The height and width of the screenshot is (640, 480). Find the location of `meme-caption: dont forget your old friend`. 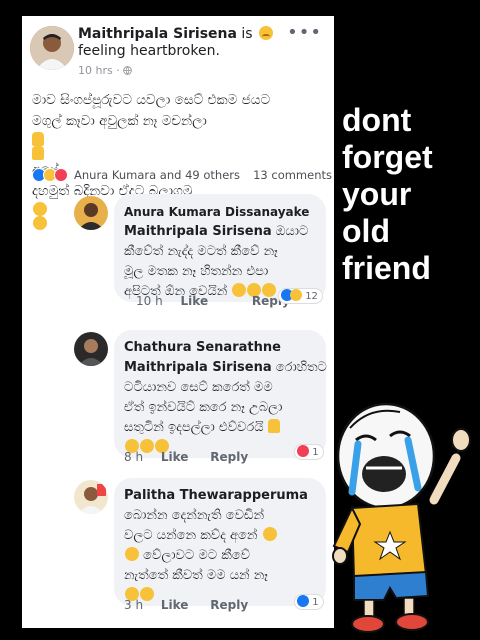

meme-caption: dont forget your old friend is located at coordinates (409, 194).